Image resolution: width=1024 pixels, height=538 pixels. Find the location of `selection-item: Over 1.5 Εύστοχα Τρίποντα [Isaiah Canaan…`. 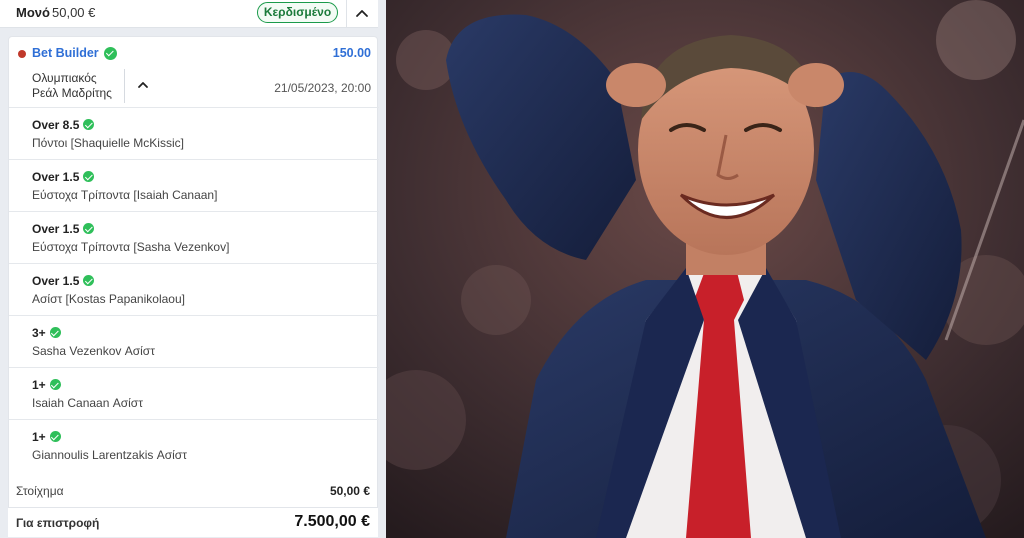

selection-item: Over 1.5 Εύστοχα Τρίποντα [Isaiah Canaan… is located at coordinates (194, 185).